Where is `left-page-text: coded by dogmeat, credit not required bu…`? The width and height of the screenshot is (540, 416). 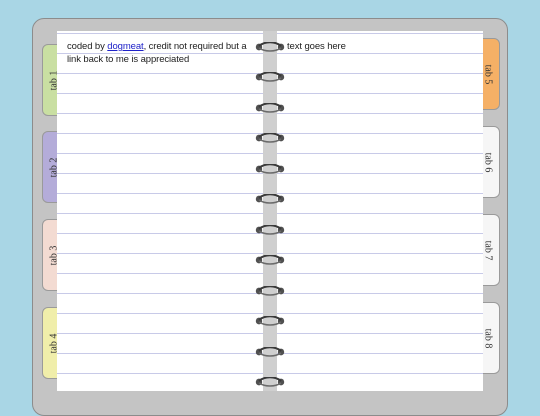 left-page-text: coded by dogmeat, credit not required bu… is located at coordinates (161, 53).